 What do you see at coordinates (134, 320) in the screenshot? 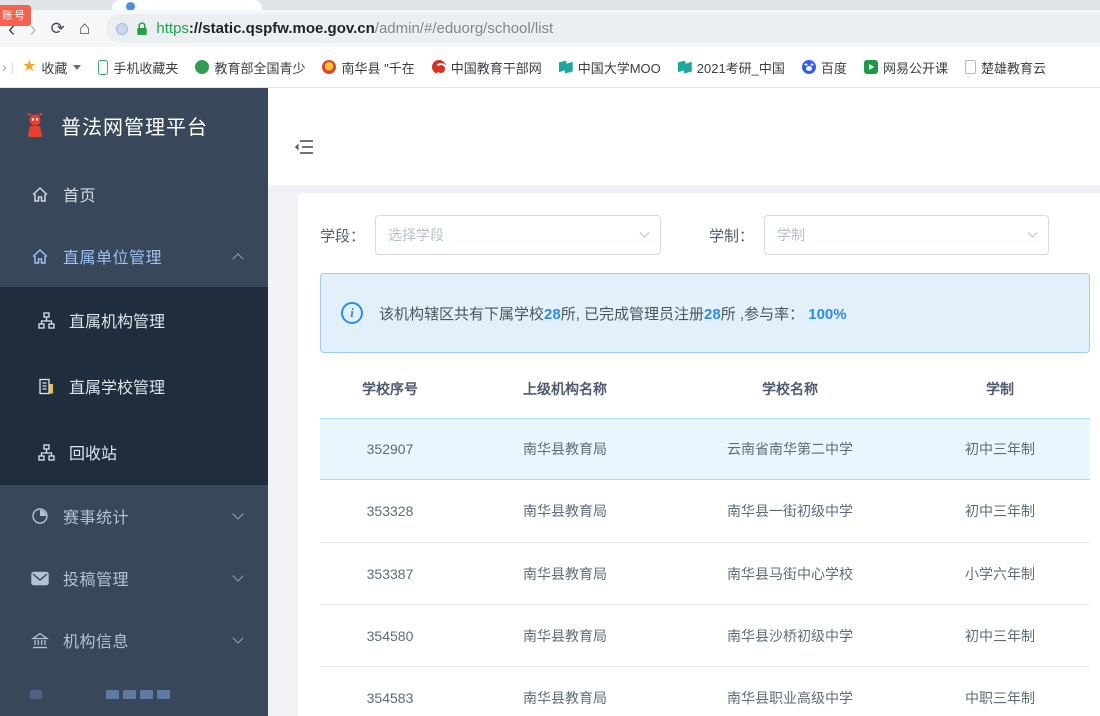
I see `sidebar-item-direct-org: 直属机构管理` at bounding box center [134, 320].